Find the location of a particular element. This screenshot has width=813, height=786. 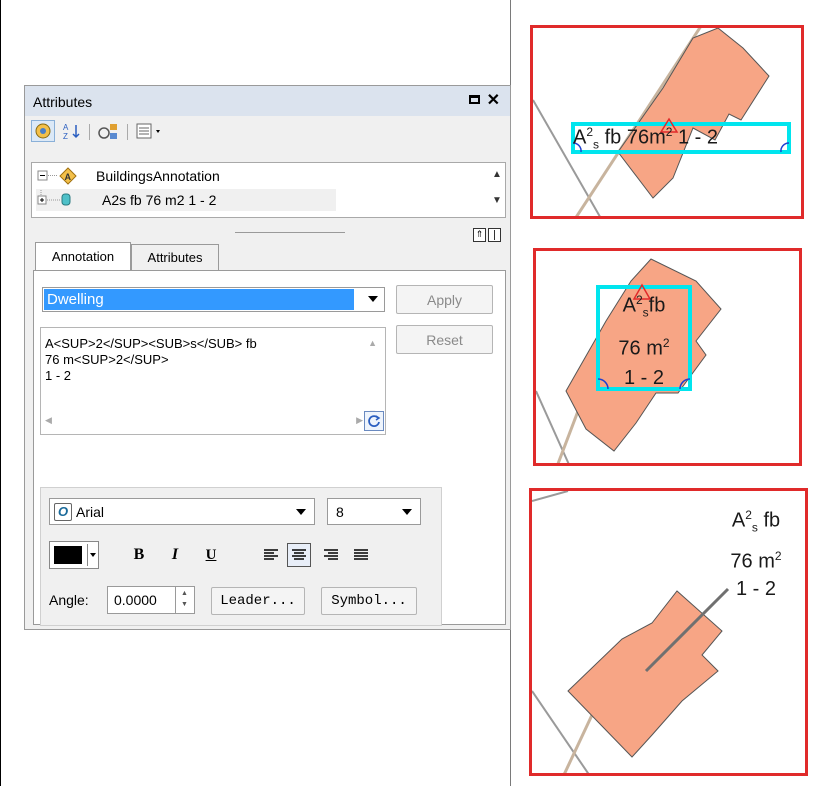

collapse-icon: ⇑ is located at coordinates (479, 235).